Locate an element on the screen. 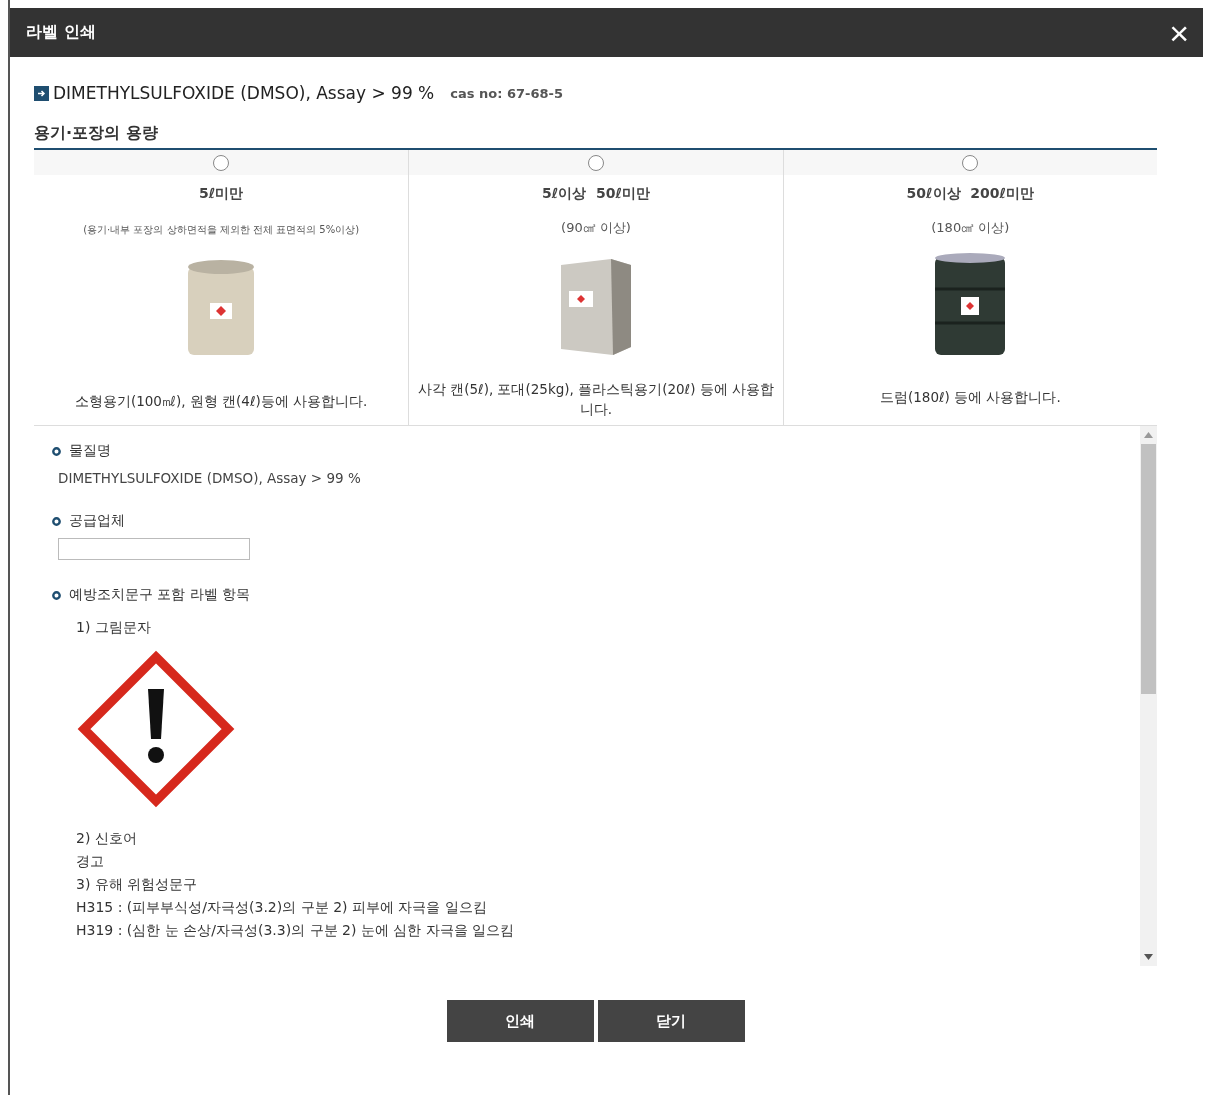  option-note: (용기·내부 포장의 상하면적을 제외한 전체 표면적의 5%이상) is located at coordinates (221, 230).